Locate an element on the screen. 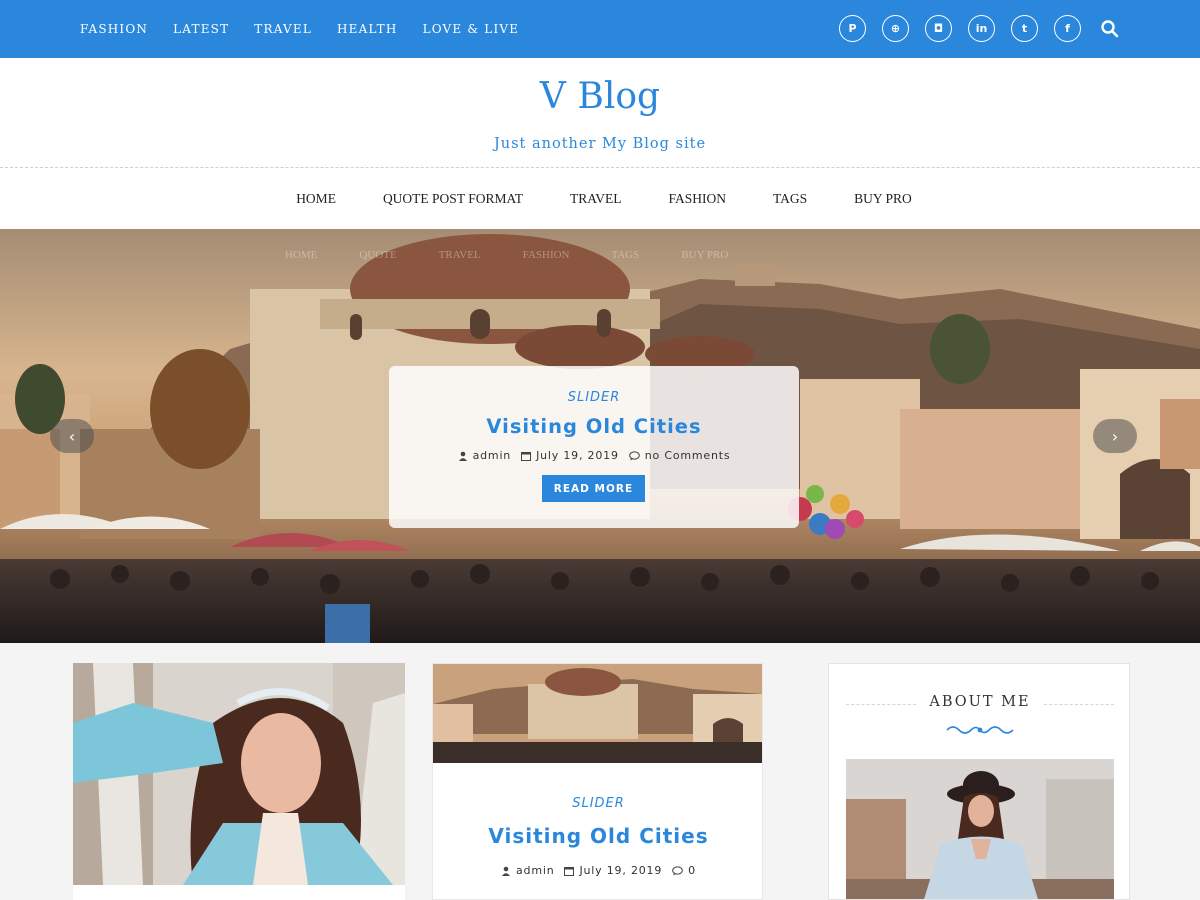 The height and width of the screenshot is (900, 1200). site-header: V Blog Just another My Blog site is located at coordinates (600, 113).